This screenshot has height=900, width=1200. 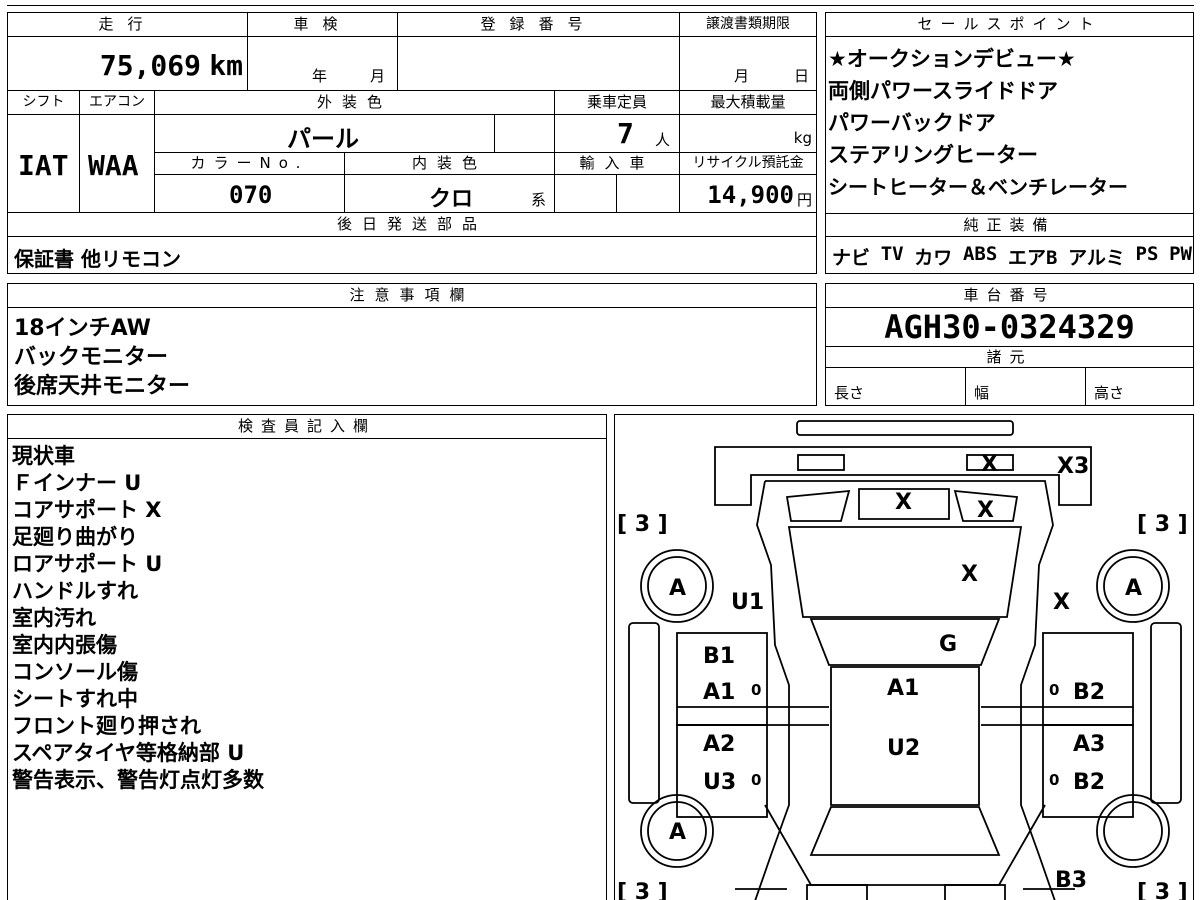 I want to click on shift-cell: IAT, so click(x=44, y=164).